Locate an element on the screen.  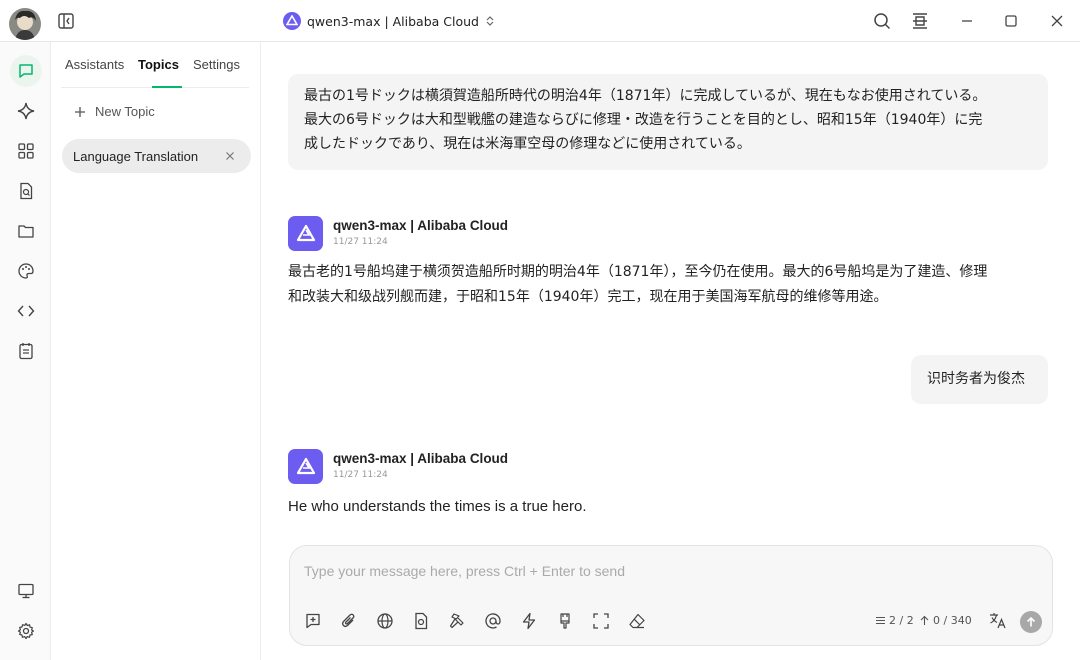
model-title: qwen3-max | Alibaba Cloud is located at coordinates (393, 21).